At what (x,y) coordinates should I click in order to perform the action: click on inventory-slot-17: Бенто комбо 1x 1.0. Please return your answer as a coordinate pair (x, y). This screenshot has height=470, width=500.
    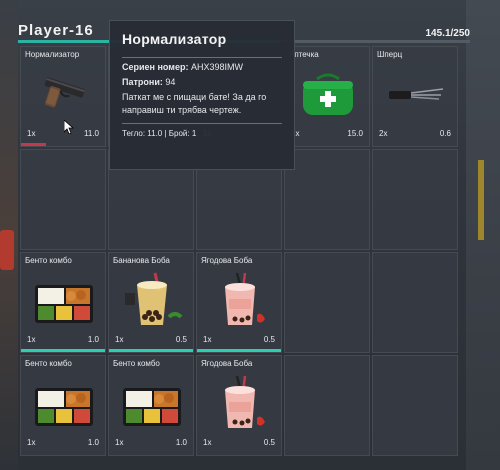
    Looking at the image, I should click on (151, 405).